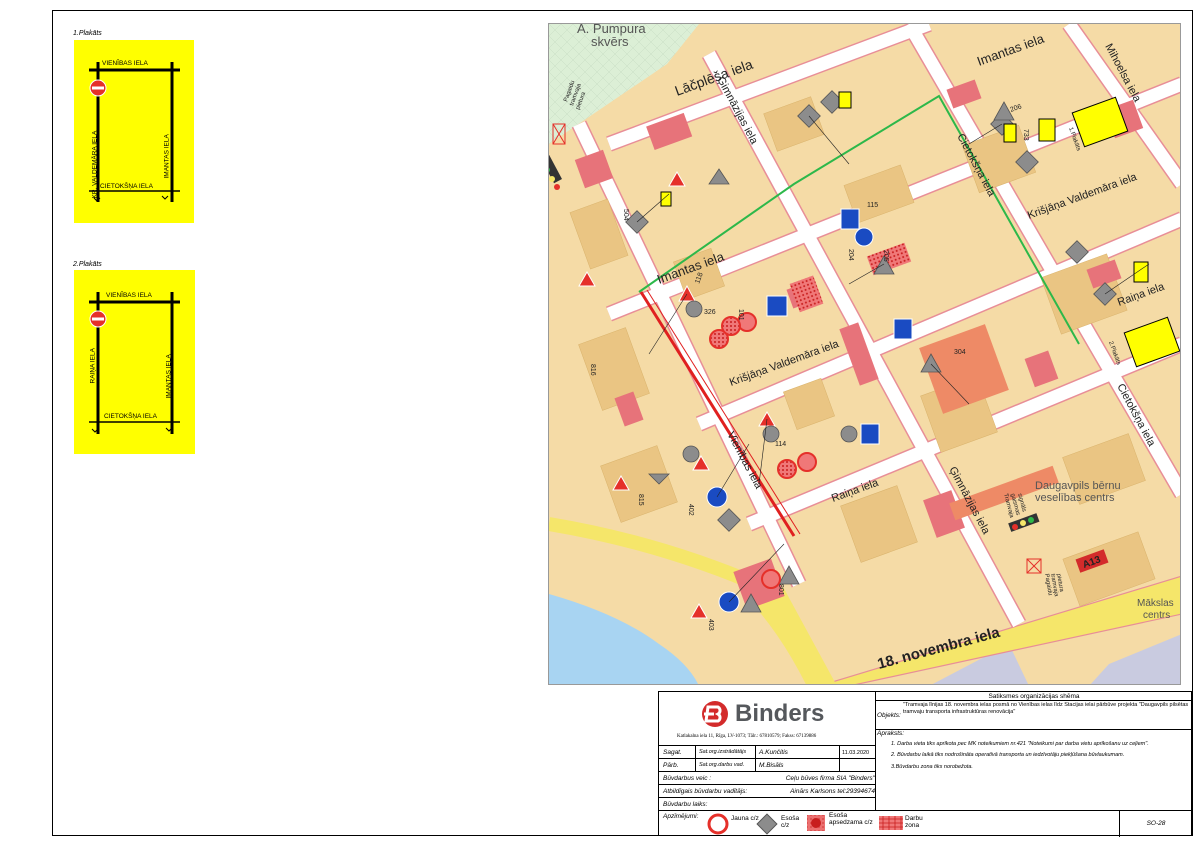 The image size is (1196, 846). I want to click on saget-date: 11.03.2020, so click(856, 753).